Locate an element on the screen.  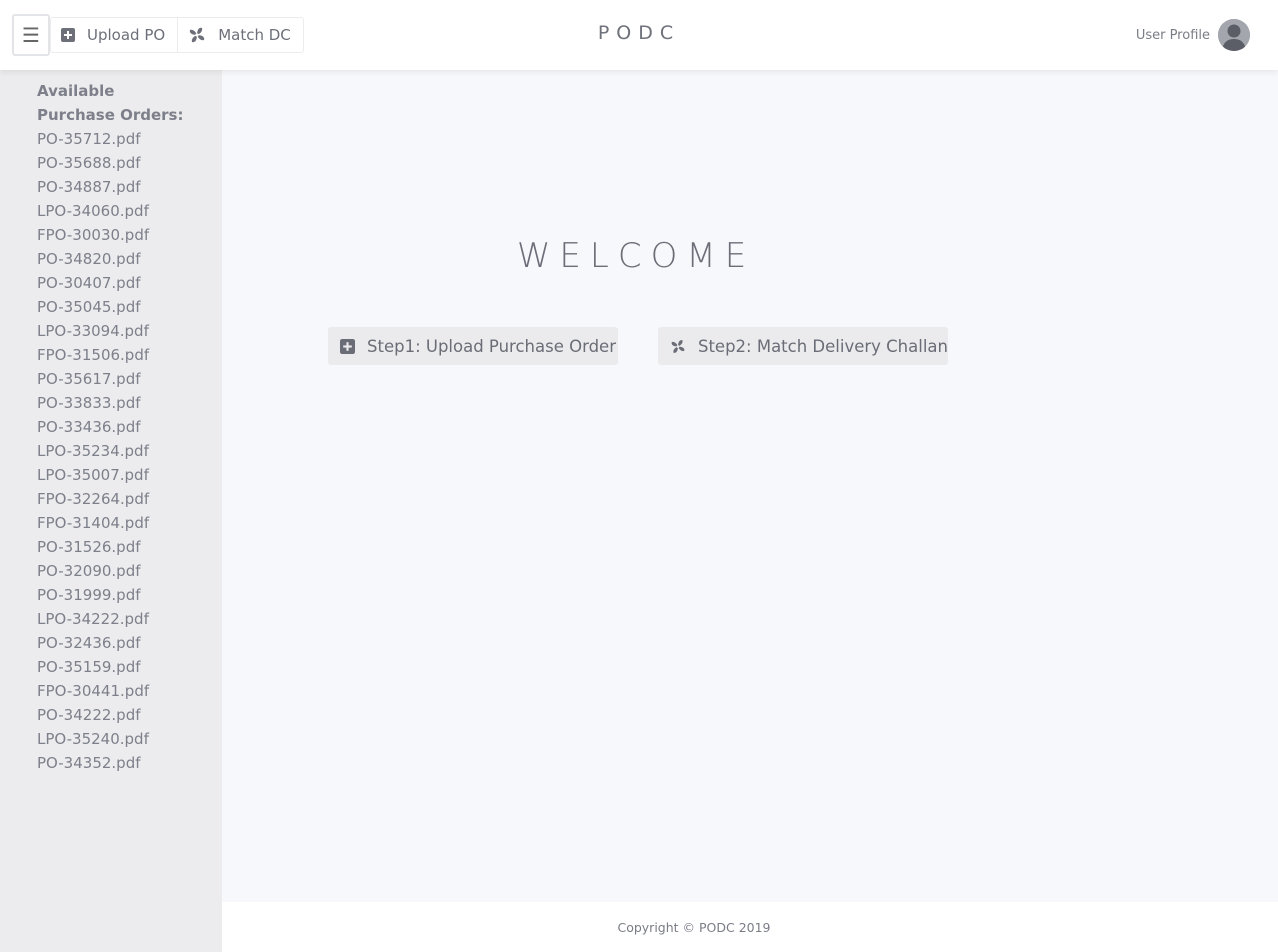
nav-button-group: Upload PO Match DC is located at coordinates (177, 35).